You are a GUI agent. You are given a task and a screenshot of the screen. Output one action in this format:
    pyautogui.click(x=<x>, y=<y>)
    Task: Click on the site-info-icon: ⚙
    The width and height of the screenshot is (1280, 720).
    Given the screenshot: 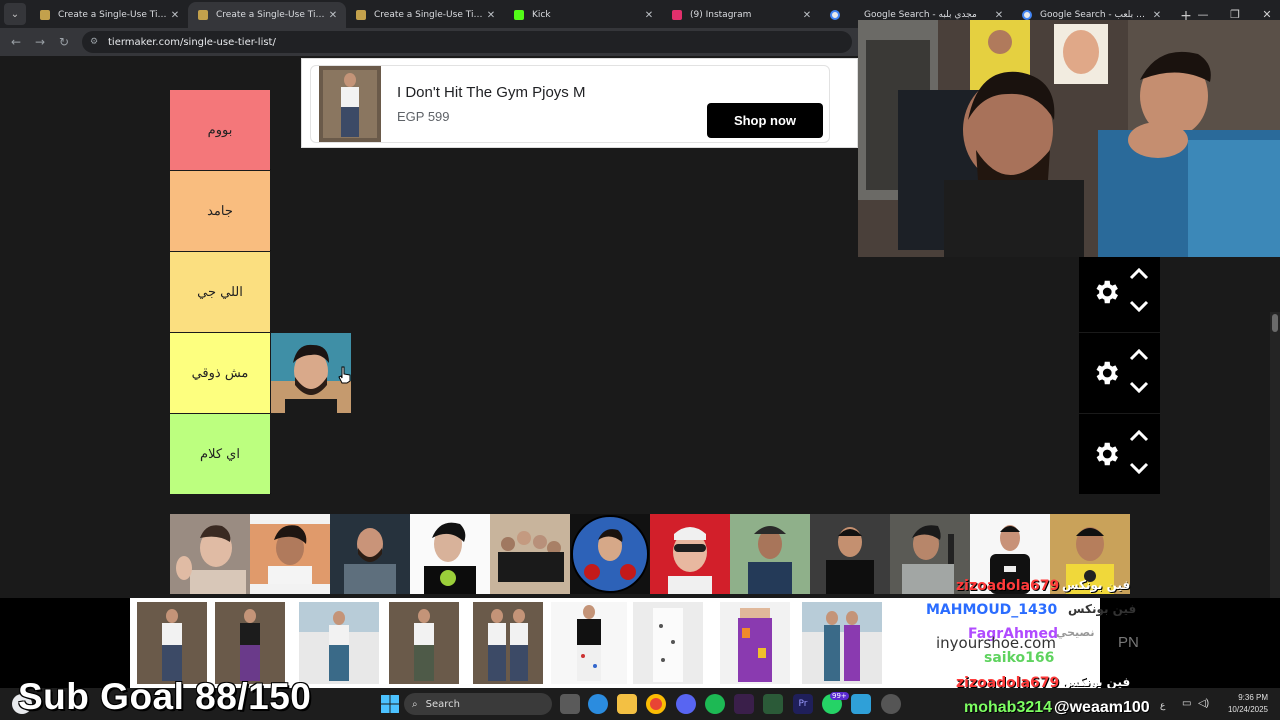 What is the action you would take?
    pyautogui.click(x=95, y=42)
    